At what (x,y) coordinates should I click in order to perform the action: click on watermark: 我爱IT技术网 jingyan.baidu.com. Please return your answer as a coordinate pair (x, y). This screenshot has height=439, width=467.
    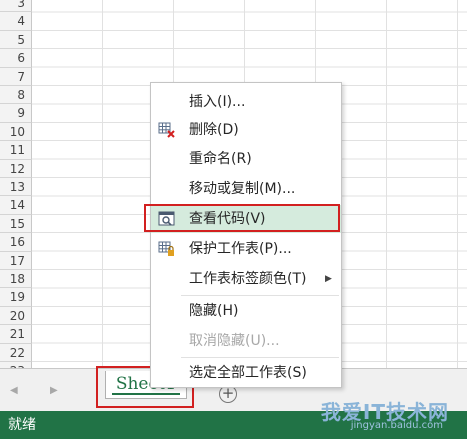
    Looking at the image, I should click on (379, 416).